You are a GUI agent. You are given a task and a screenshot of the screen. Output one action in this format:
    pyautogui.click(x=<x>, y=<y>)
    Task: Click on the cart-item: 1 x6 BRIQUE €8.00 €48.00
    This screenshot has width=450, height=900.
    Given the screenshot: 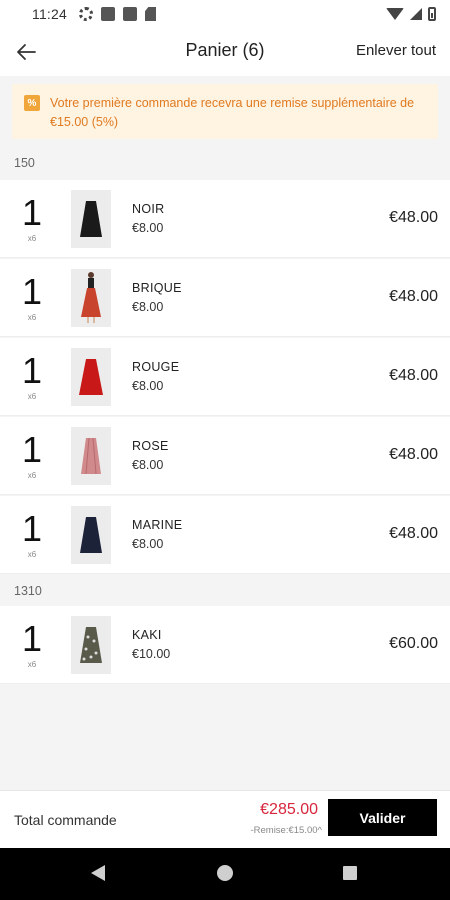 What is the action you would take?
    pyautogui.click(x=225, y=298)
    